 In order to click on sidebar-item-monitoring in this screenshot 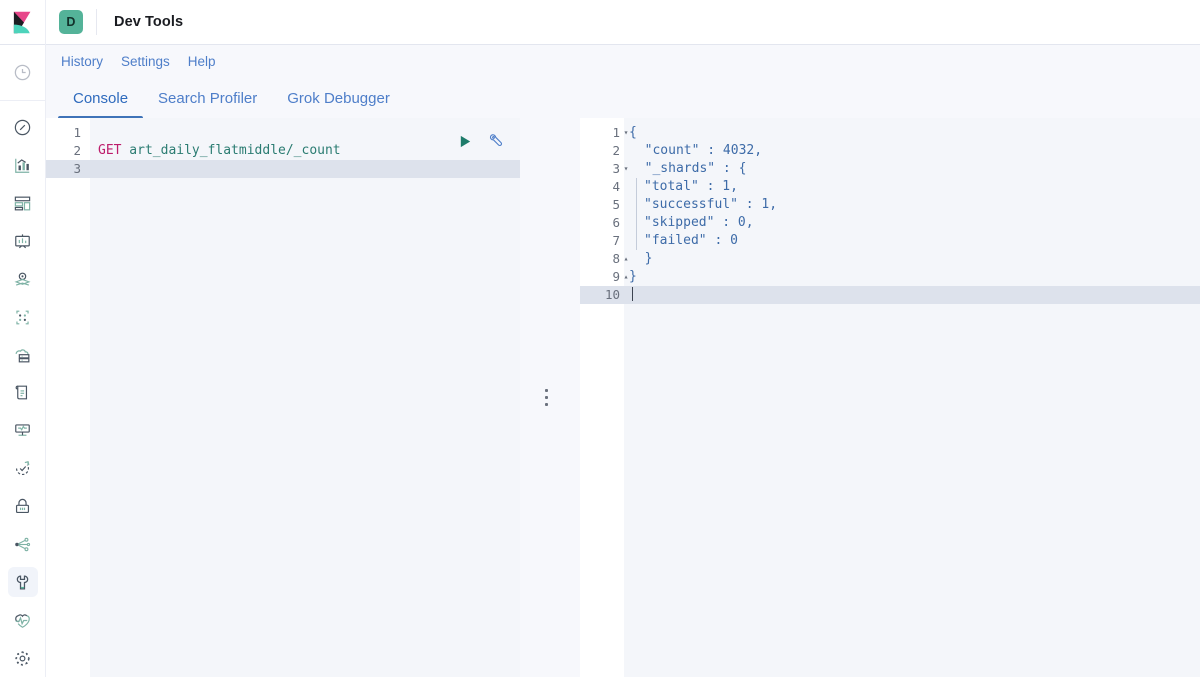, I will do `click(23, 620)`.